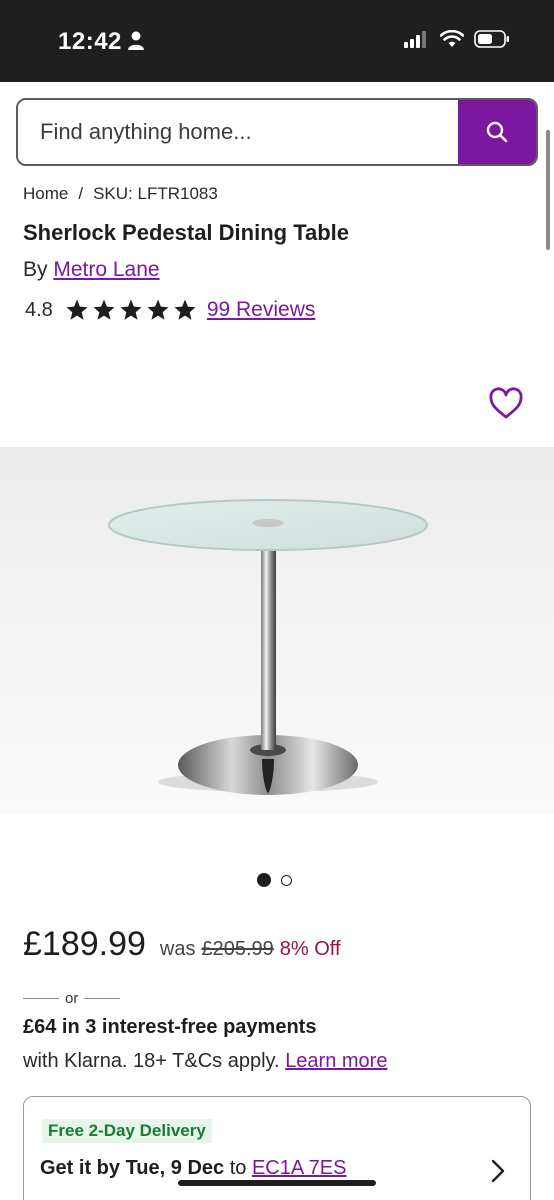 Image resolution: width=554 pixels, height=1200 pixels. I want to click on search-bar, so click(277, 132).